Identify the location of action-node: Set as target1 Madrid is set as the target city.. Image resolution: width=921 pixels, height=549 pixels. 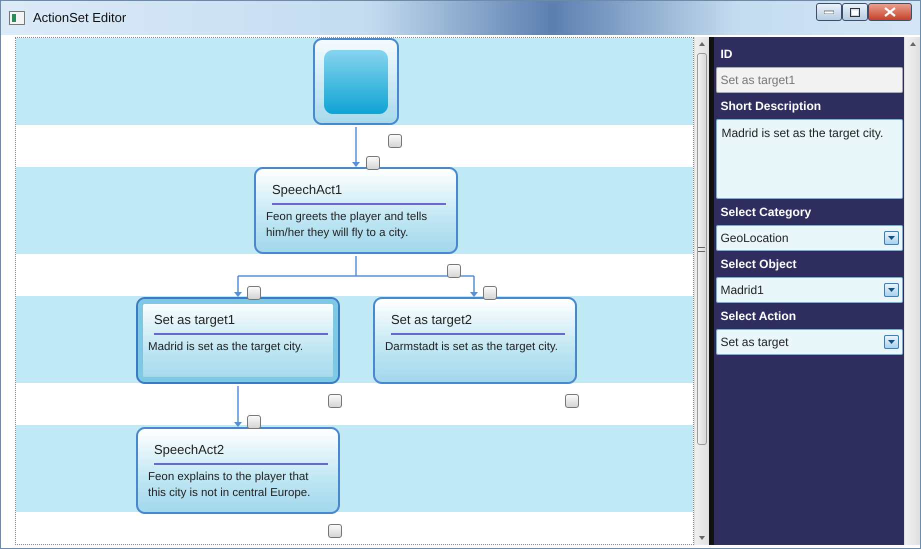
(238, 340).